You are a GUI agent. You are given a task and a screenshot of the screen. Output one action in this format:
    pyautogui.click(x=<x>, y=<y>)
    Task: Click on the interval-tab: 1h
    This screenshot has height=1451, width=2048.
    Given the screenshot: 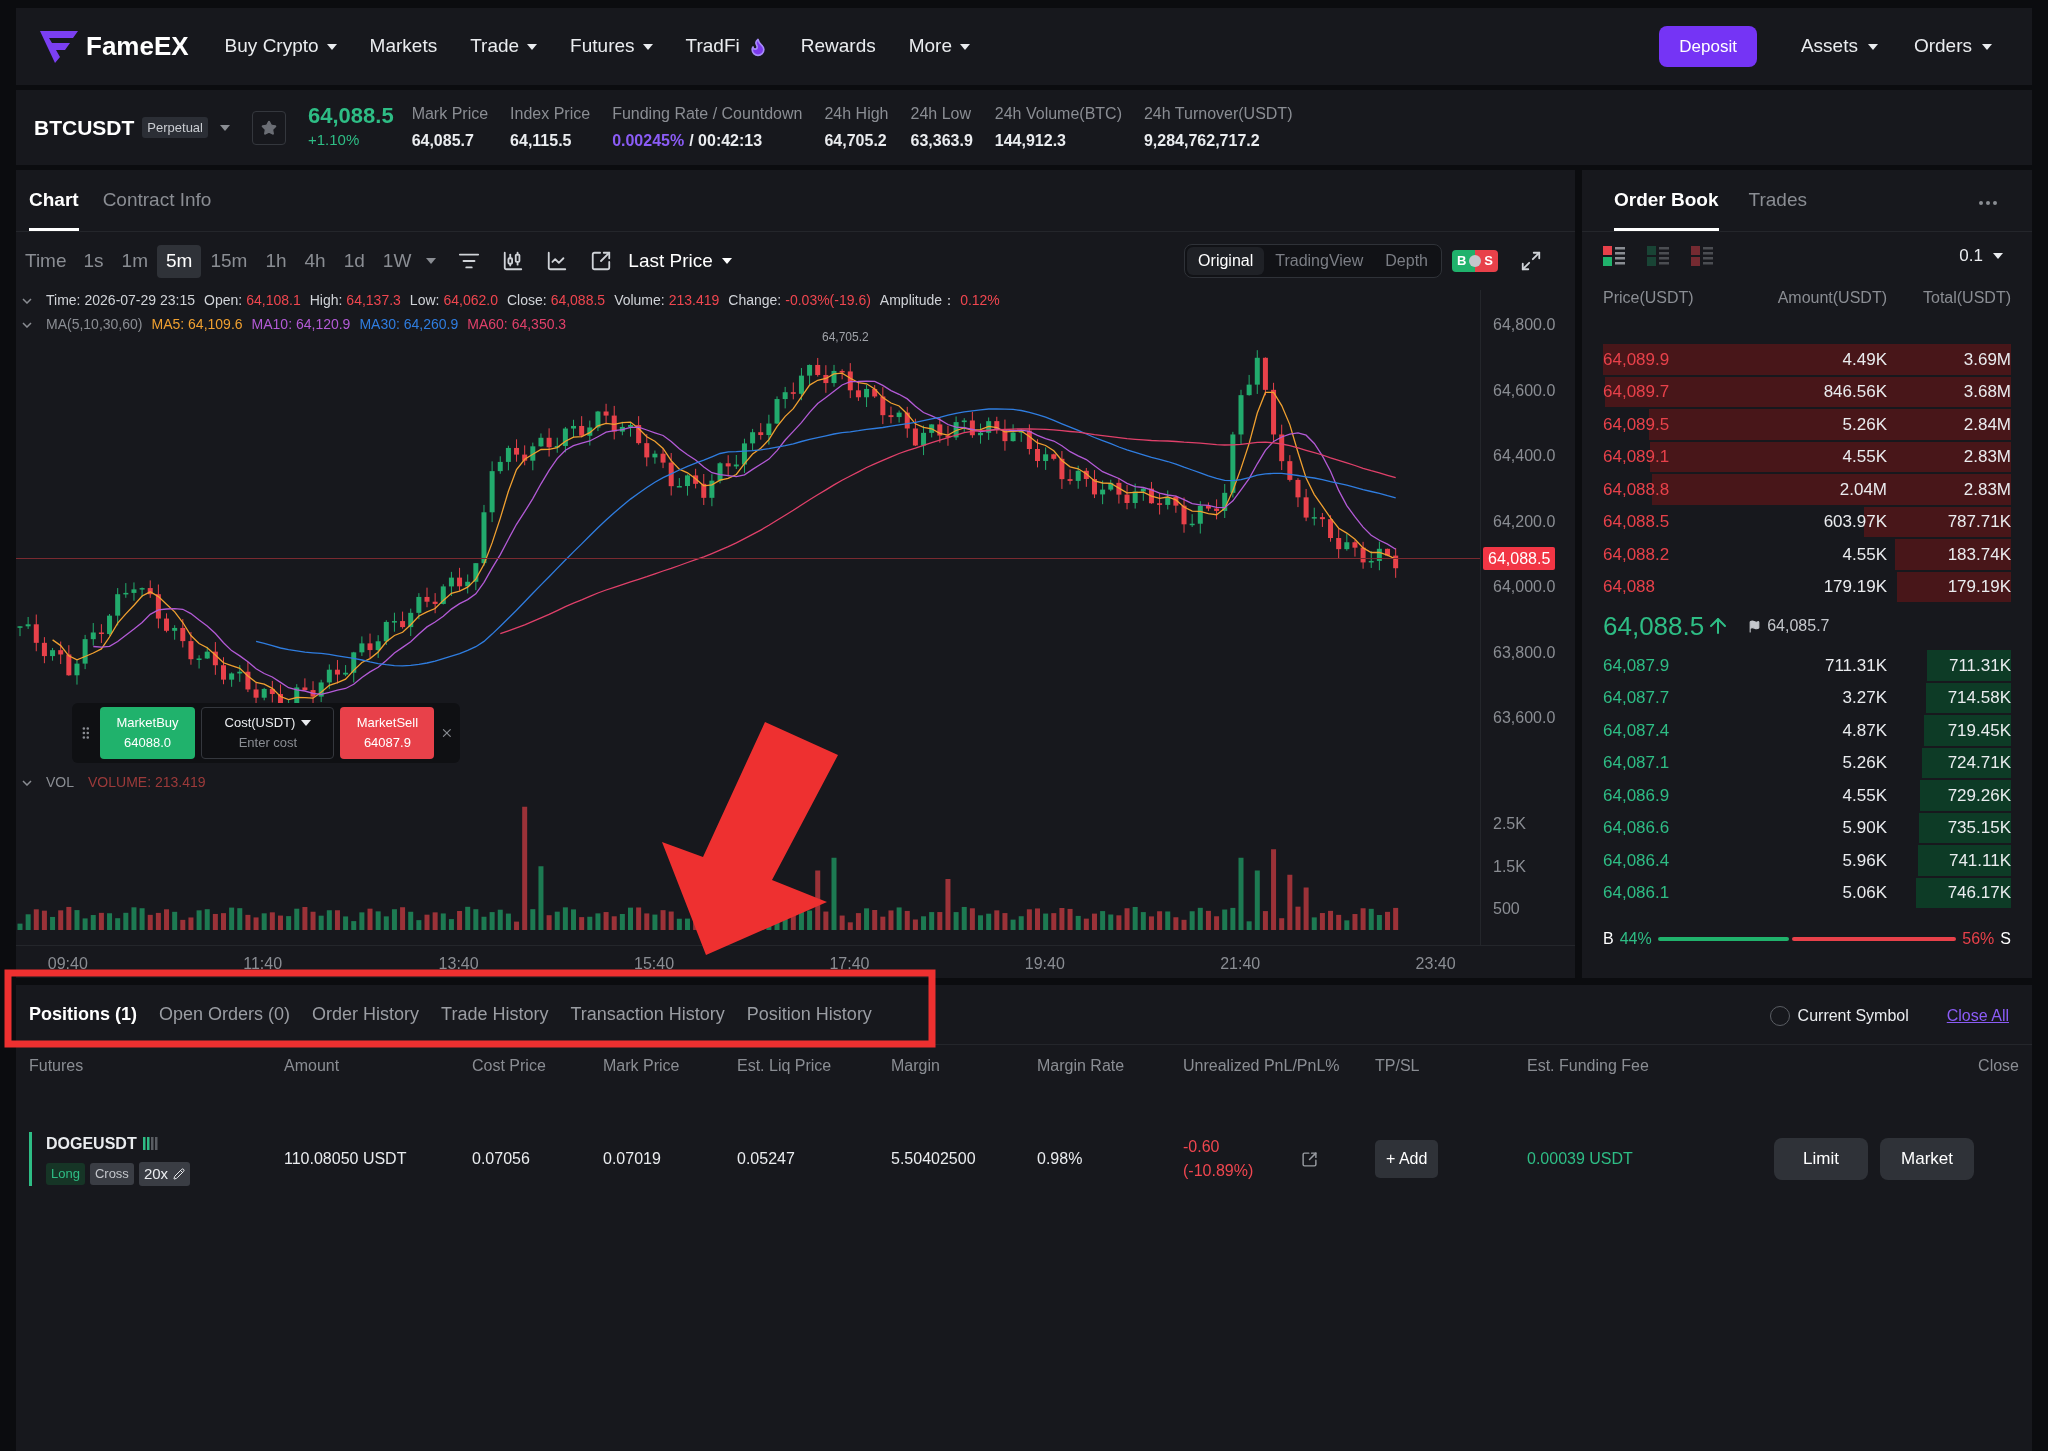 What is the action you would take?
    pyautogui.click(x=276, y=261)
    